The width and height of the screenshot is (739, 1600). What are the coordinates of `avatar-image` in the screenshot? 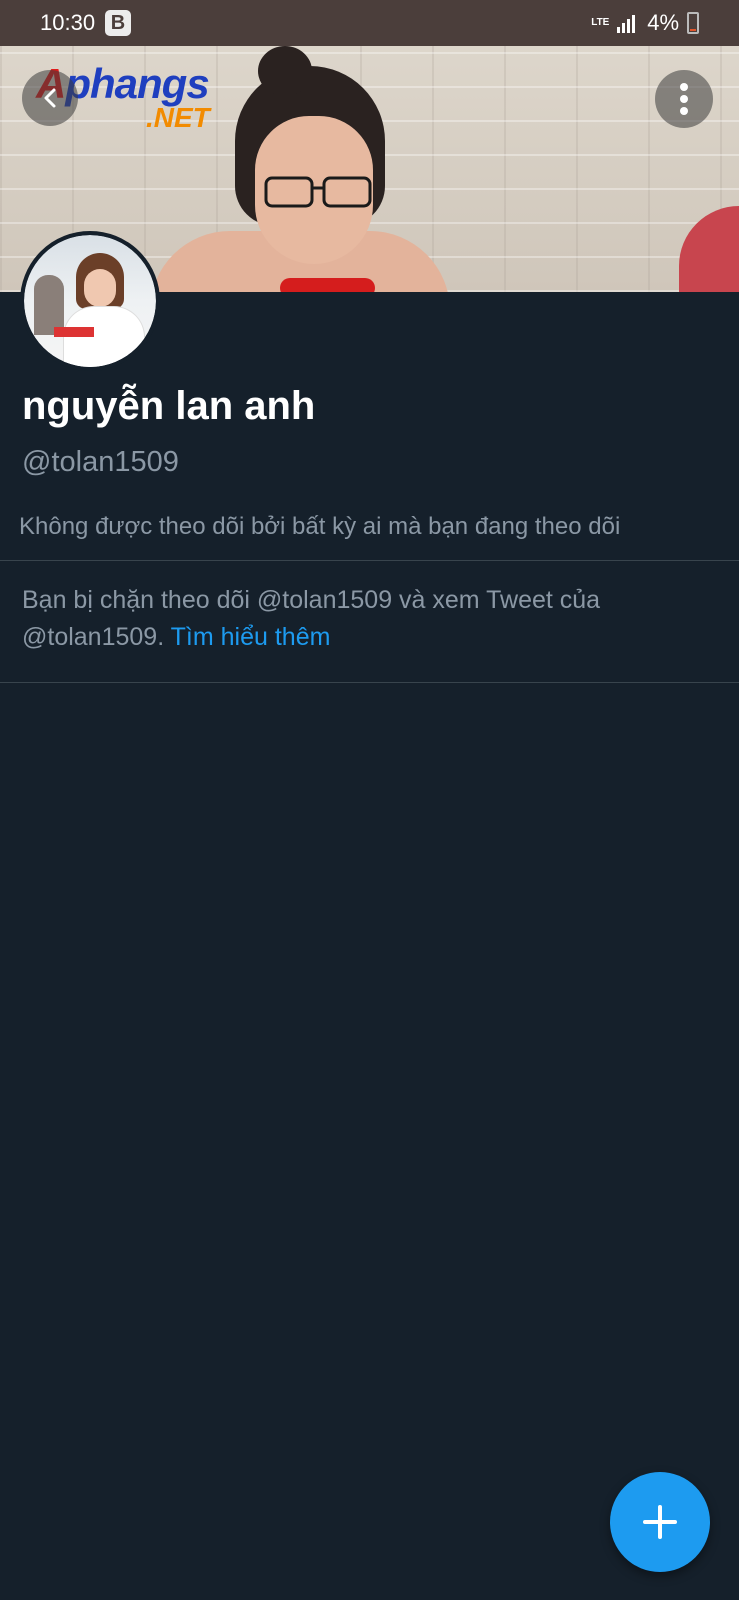 It's located at (90, 301).